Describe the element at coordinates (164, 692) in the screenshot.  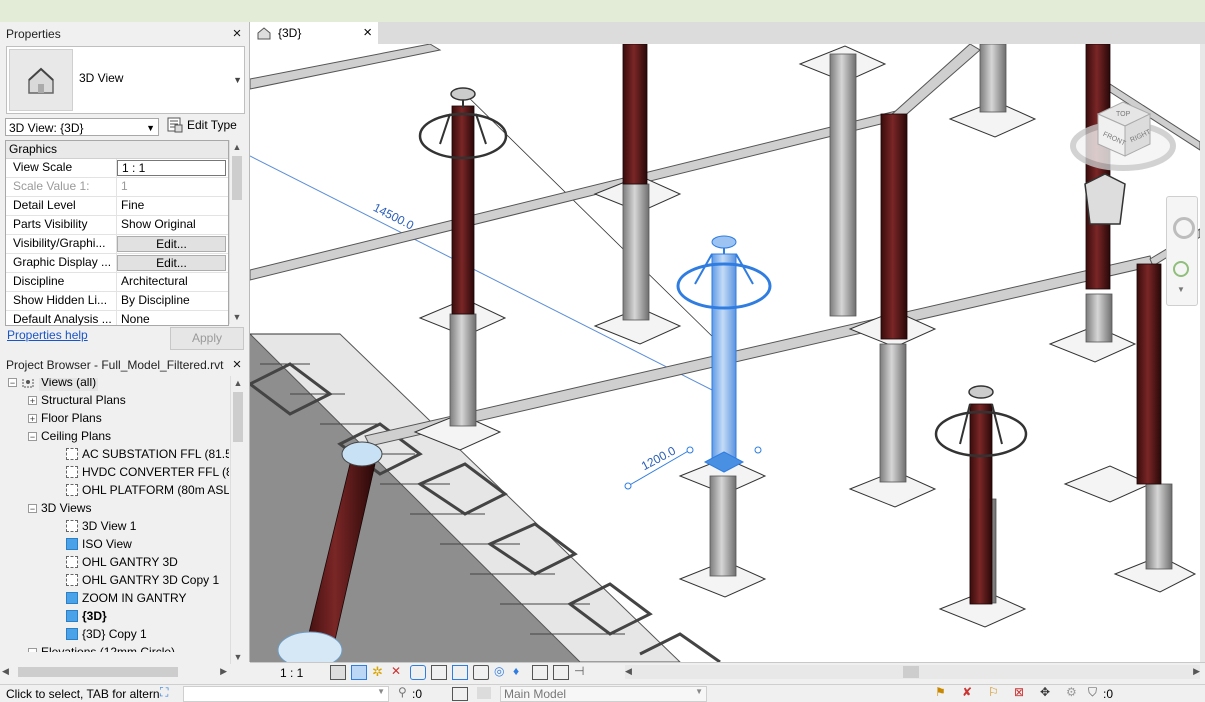
I see `select-icon: ⛶` at that location.